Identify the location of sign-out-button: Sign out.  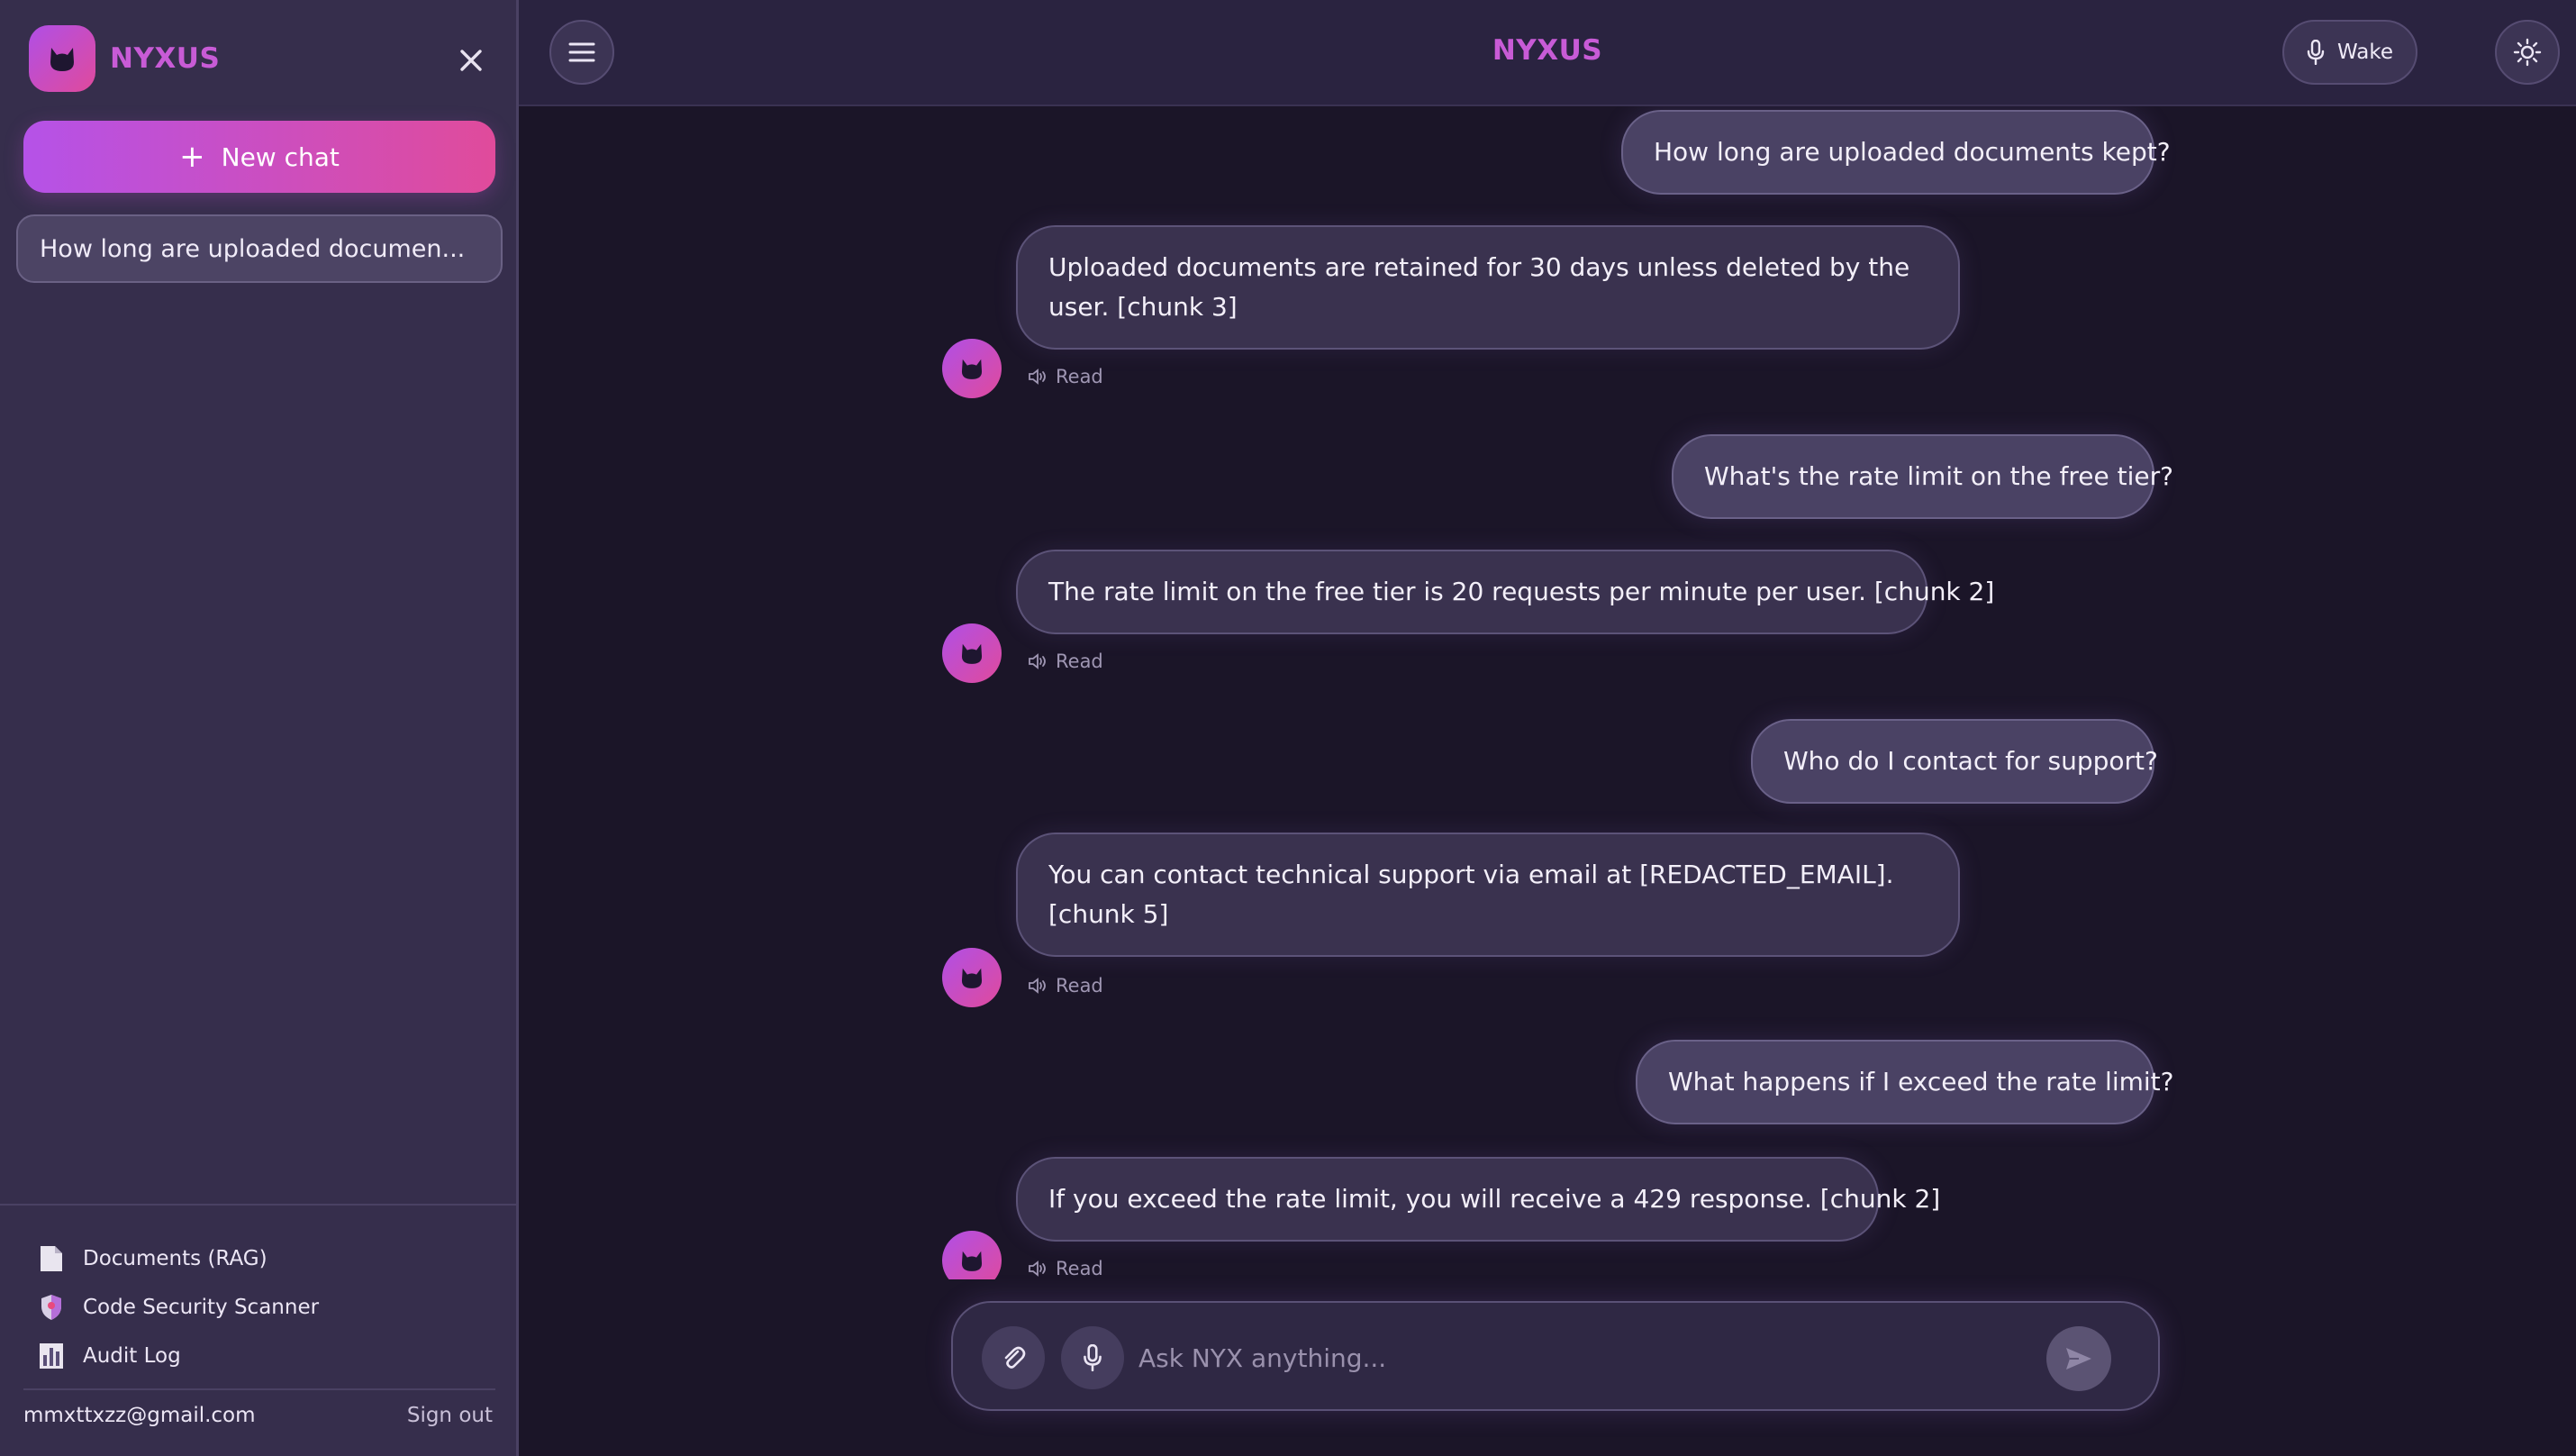
(450, 1415).